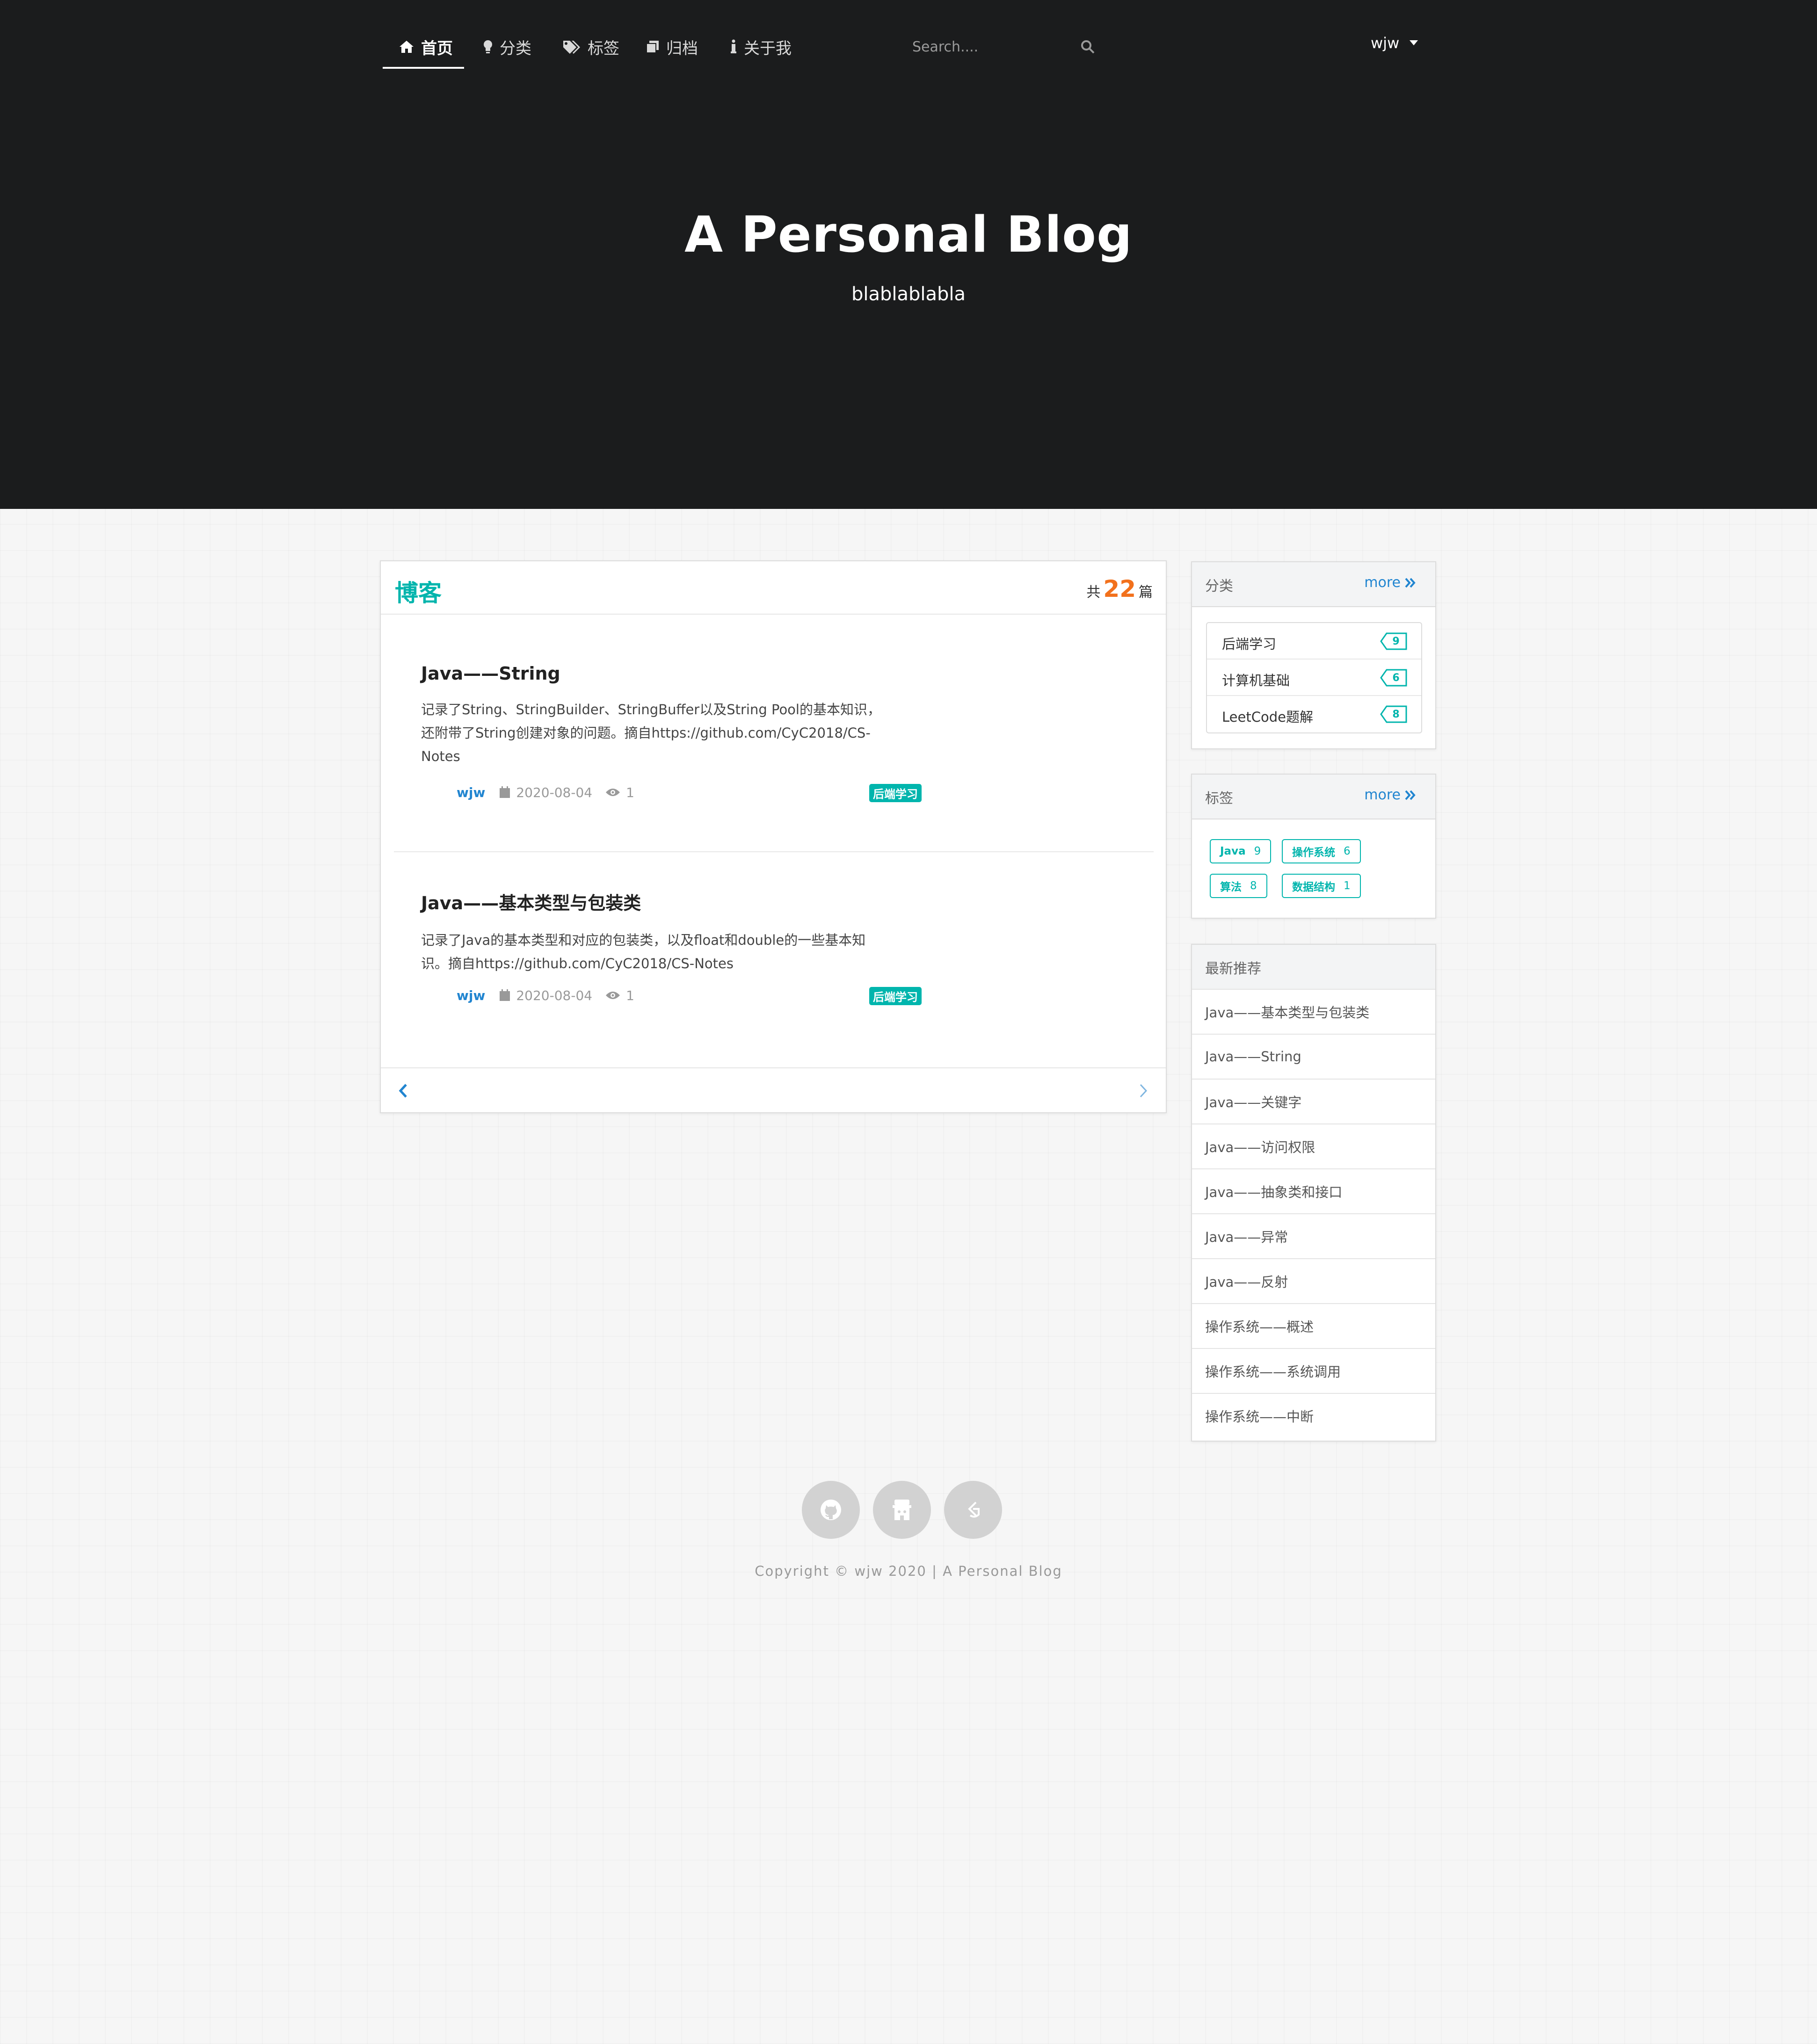 Image resolution: width=1817 pixels, height=2044 pixels. Describe the element at coordinates (1383, 582) in the screenshot. I see `categories-more-label: more` at that location.